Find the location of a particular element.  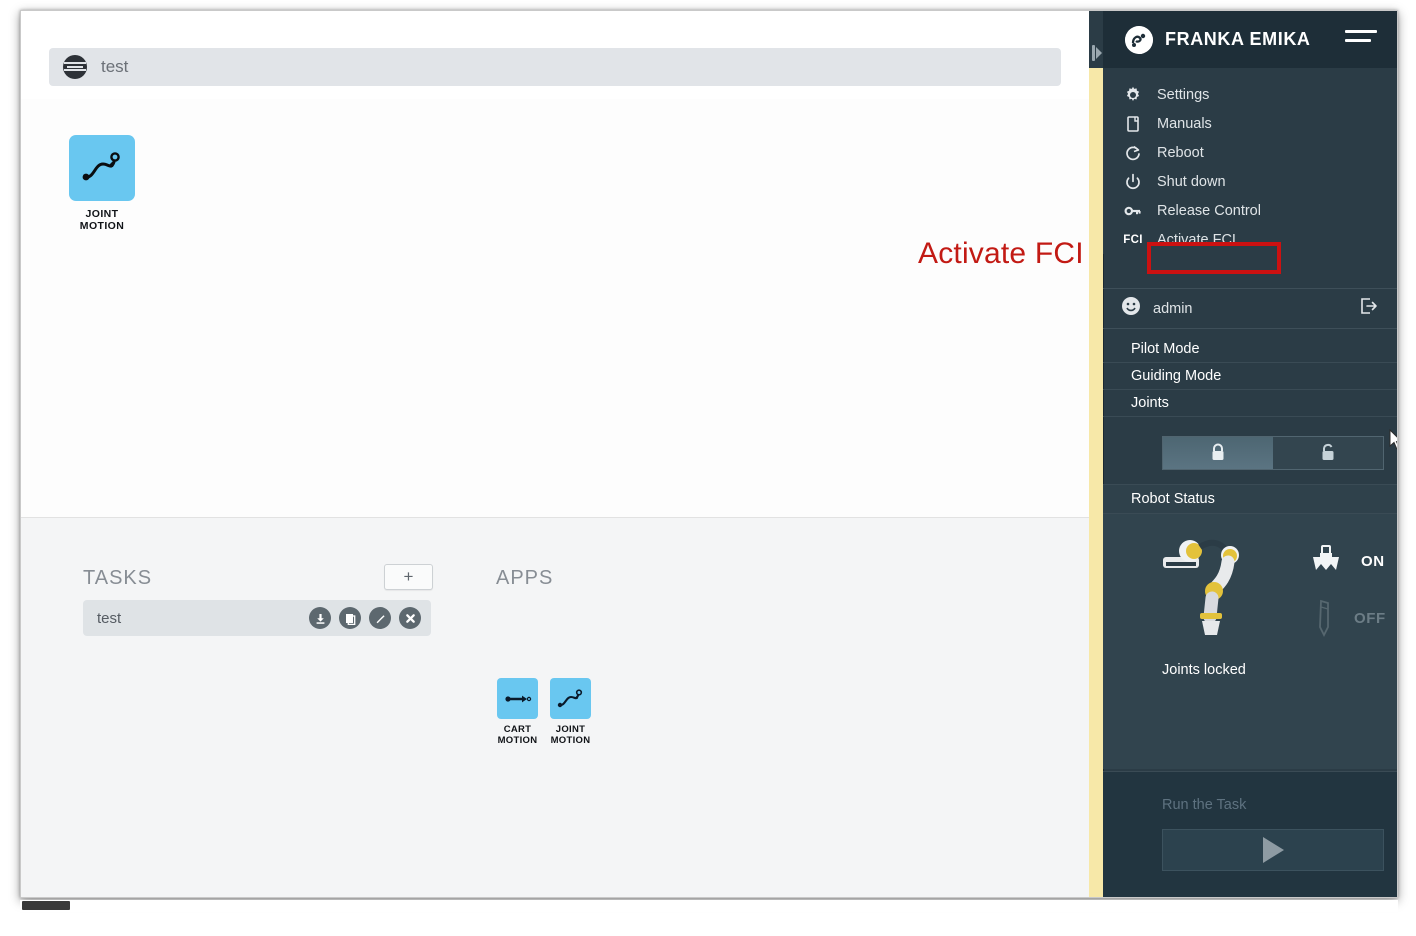

account-name: admin is located at coordinates (1173, 308).